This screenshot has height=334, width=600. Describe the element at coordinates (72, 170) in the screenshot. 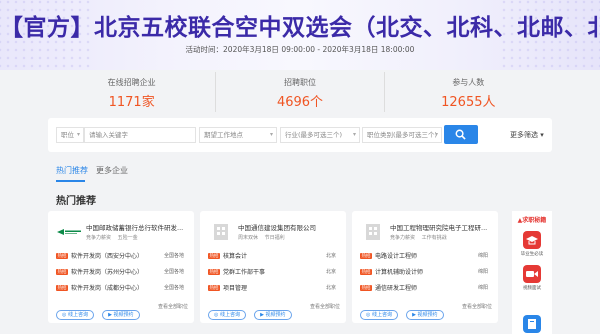

I see `tab-hot-recommend: 热门推荐` at that location.